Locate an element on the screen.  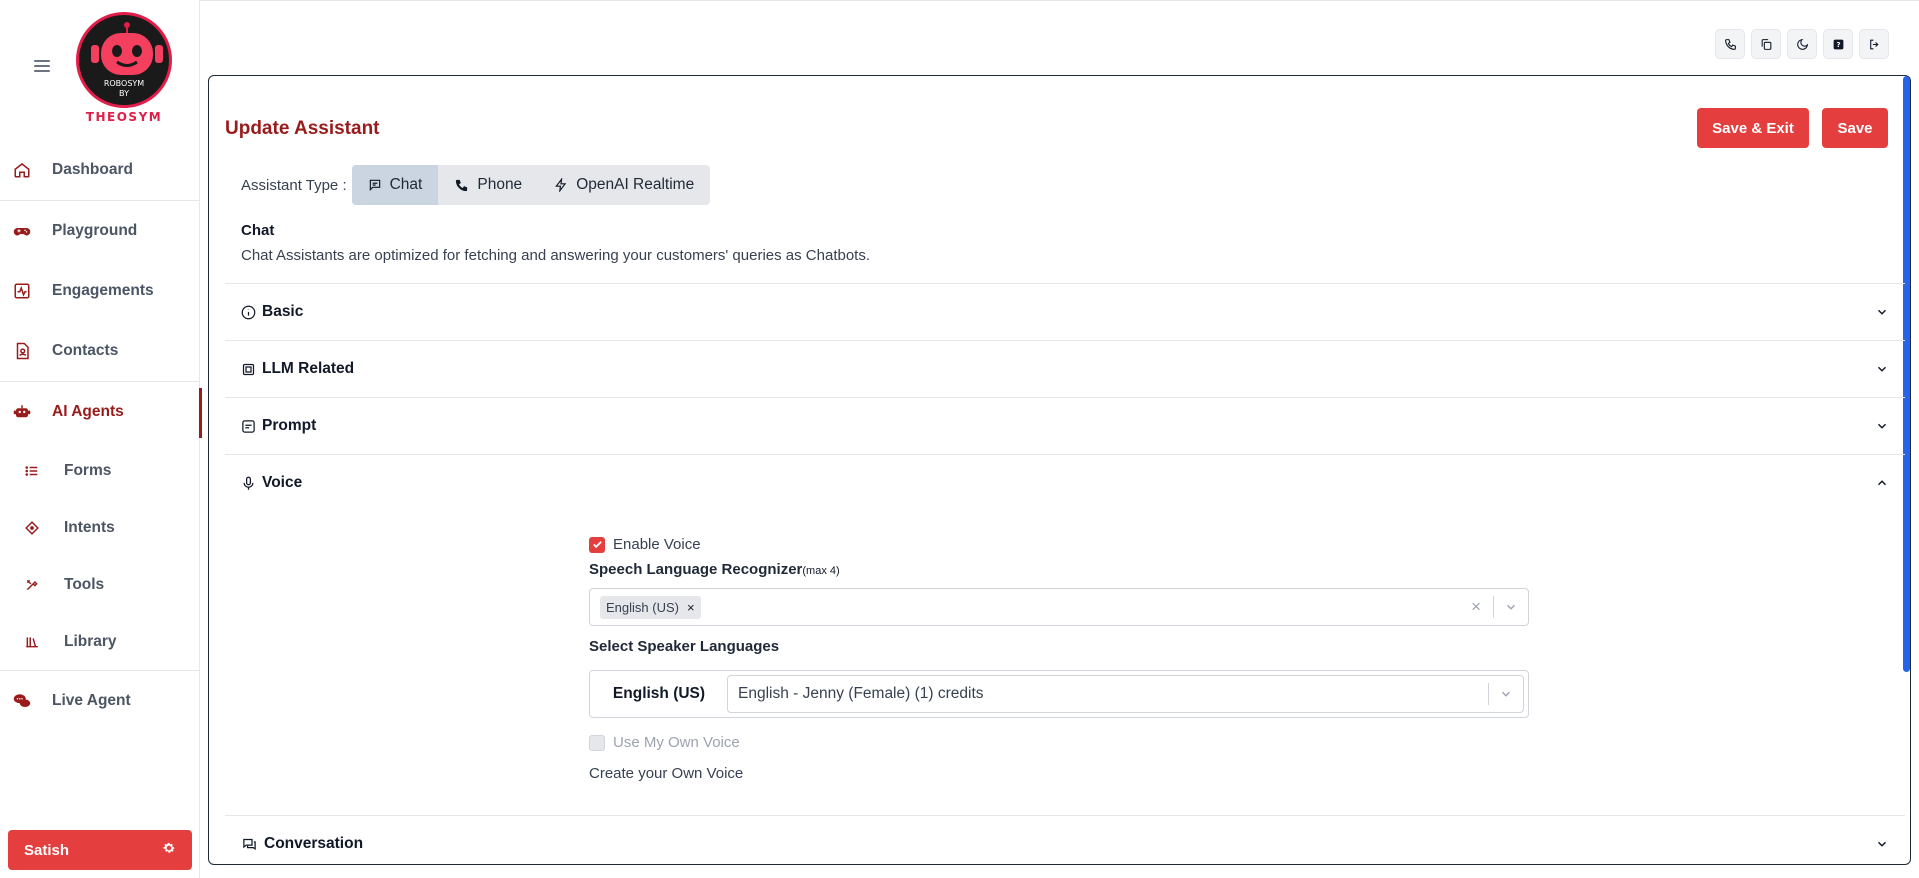
sidebar-item-label: Forms is located at coordinates (88, 470).